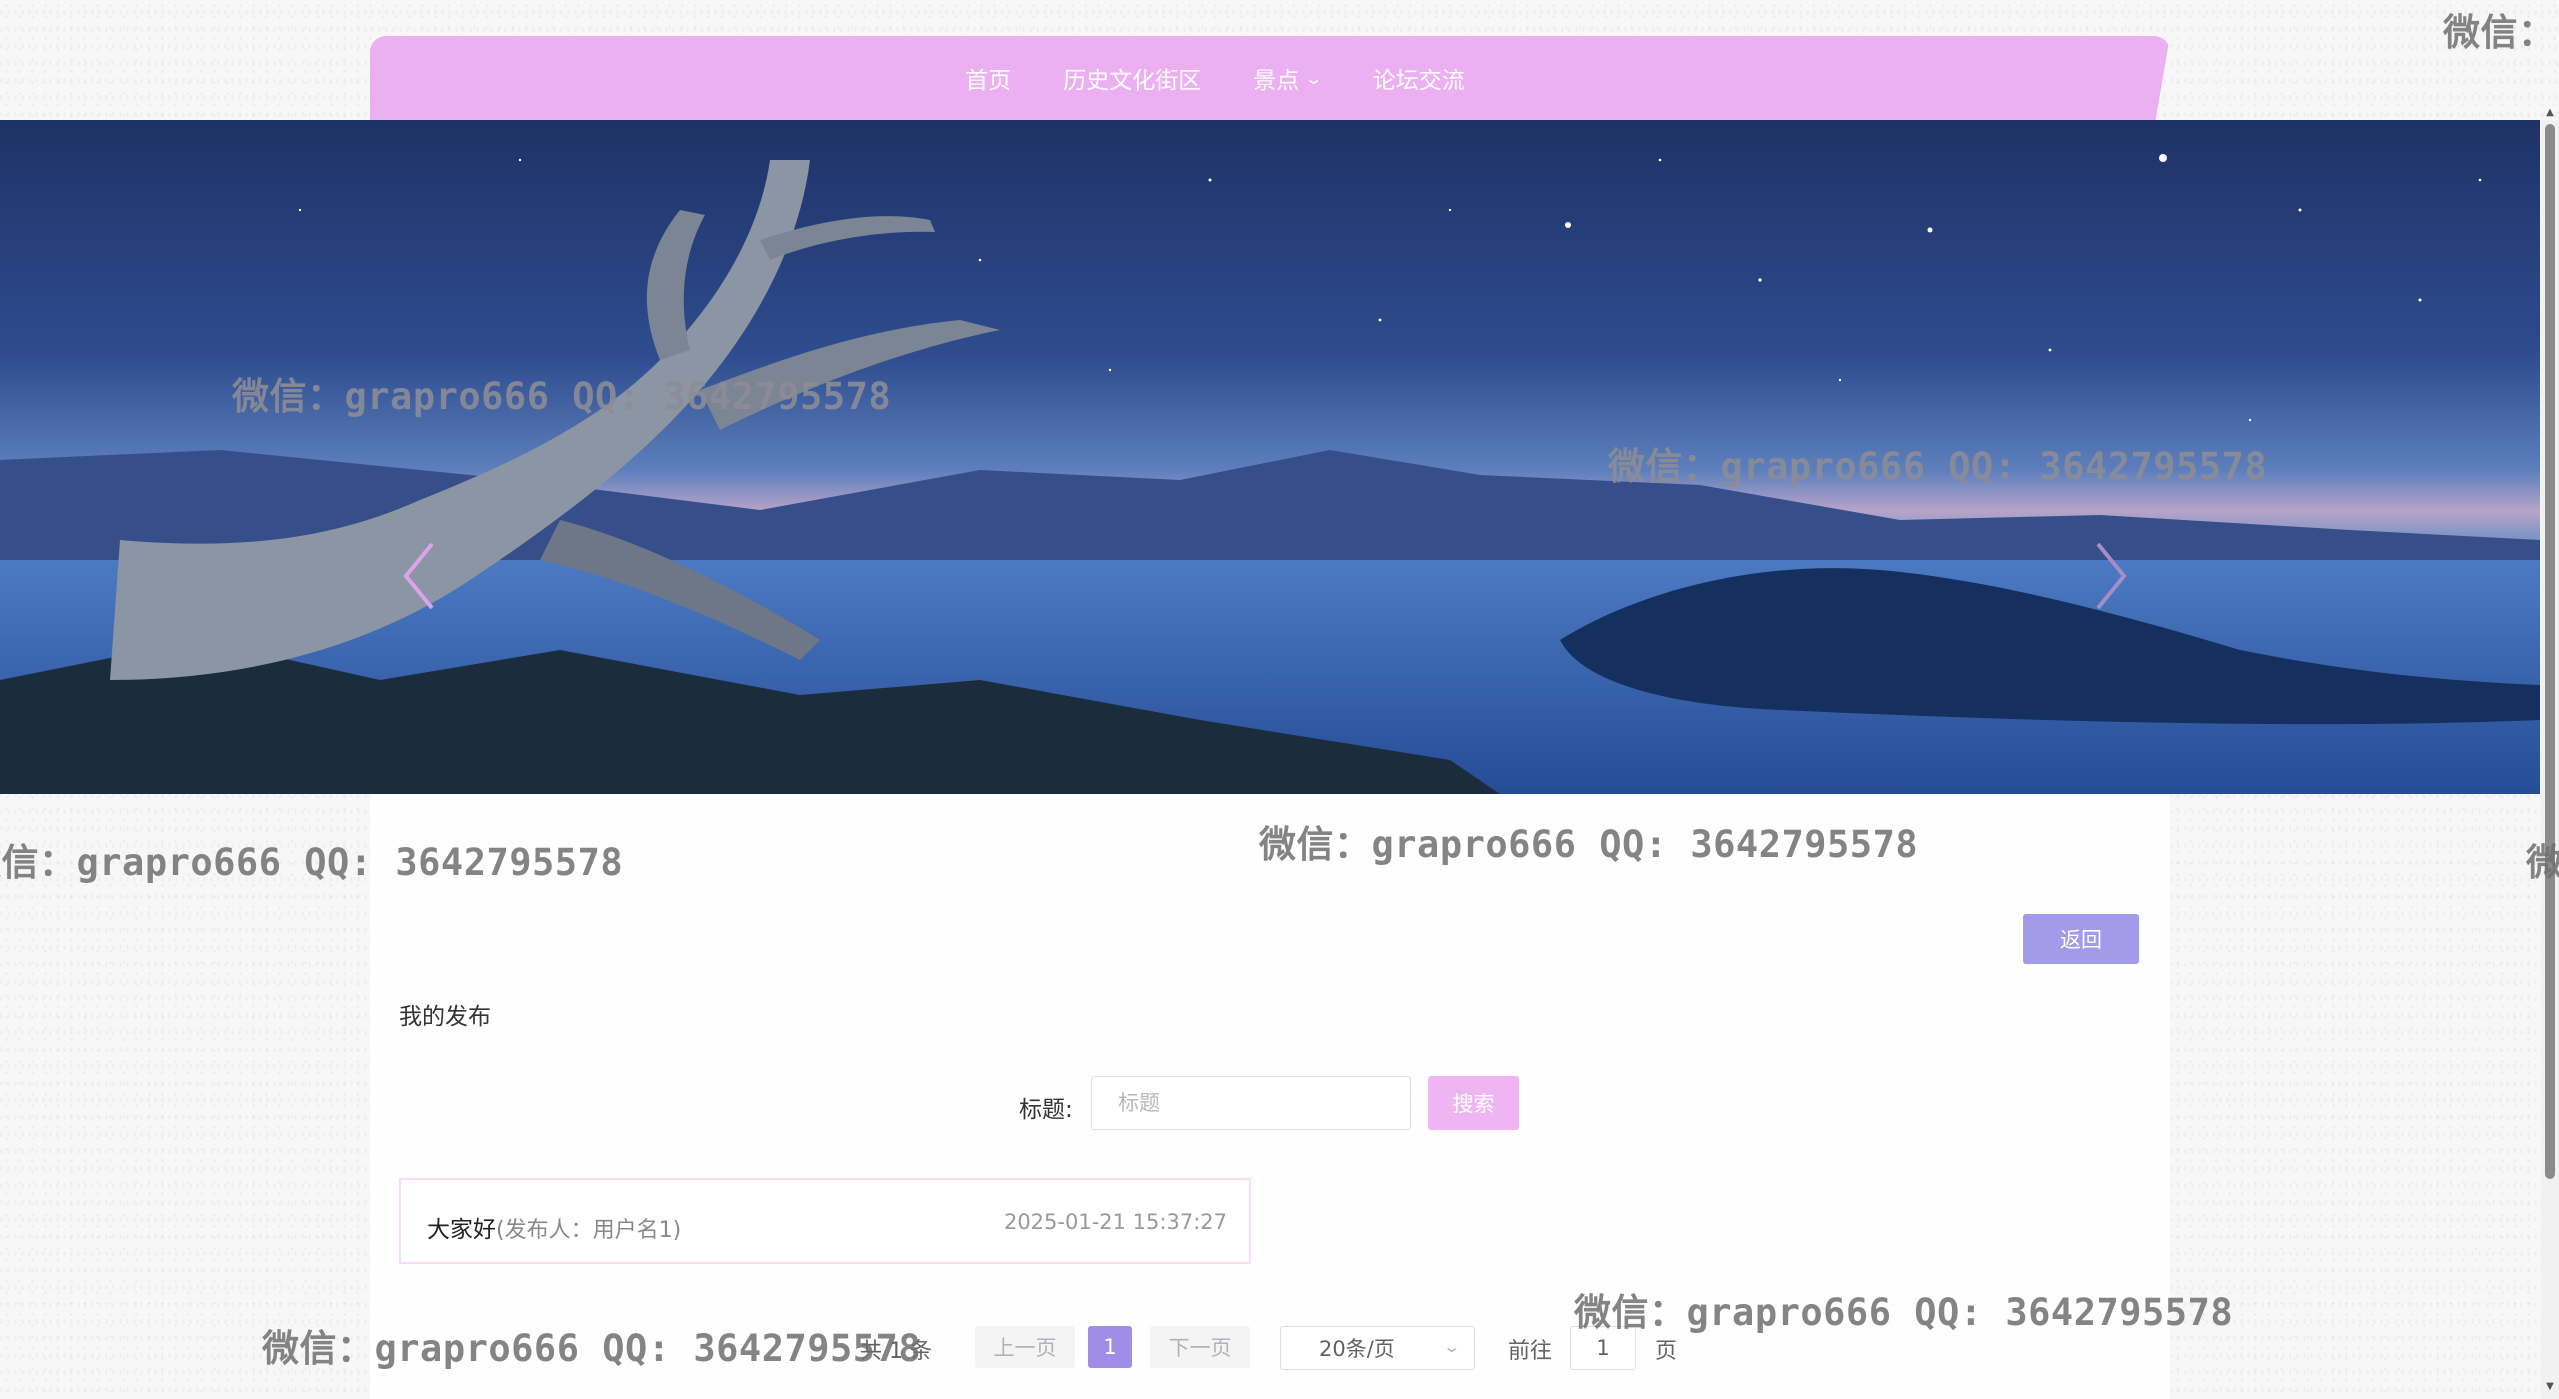  I want to click on nav-item-label: 首页, so click(988, 81).